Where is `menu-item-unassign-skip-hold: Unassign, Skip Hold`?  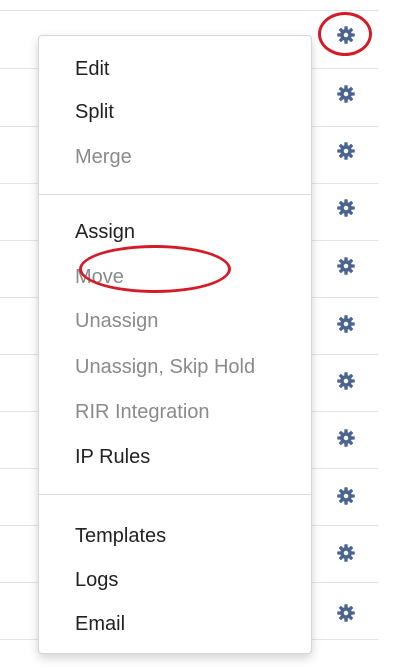 menu-item-unassign-skip-hold: Unassign, Skip Hold is located at coordinates (165, 366).